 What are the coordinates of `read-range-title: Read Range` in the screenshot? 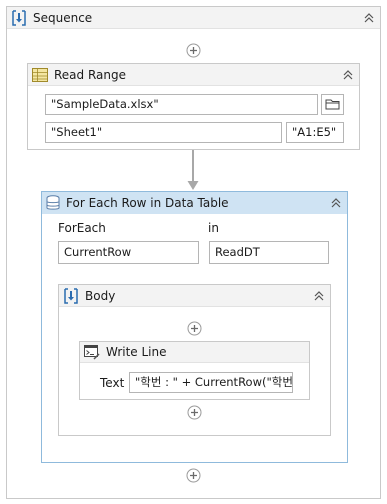 It's located at (90, 75).